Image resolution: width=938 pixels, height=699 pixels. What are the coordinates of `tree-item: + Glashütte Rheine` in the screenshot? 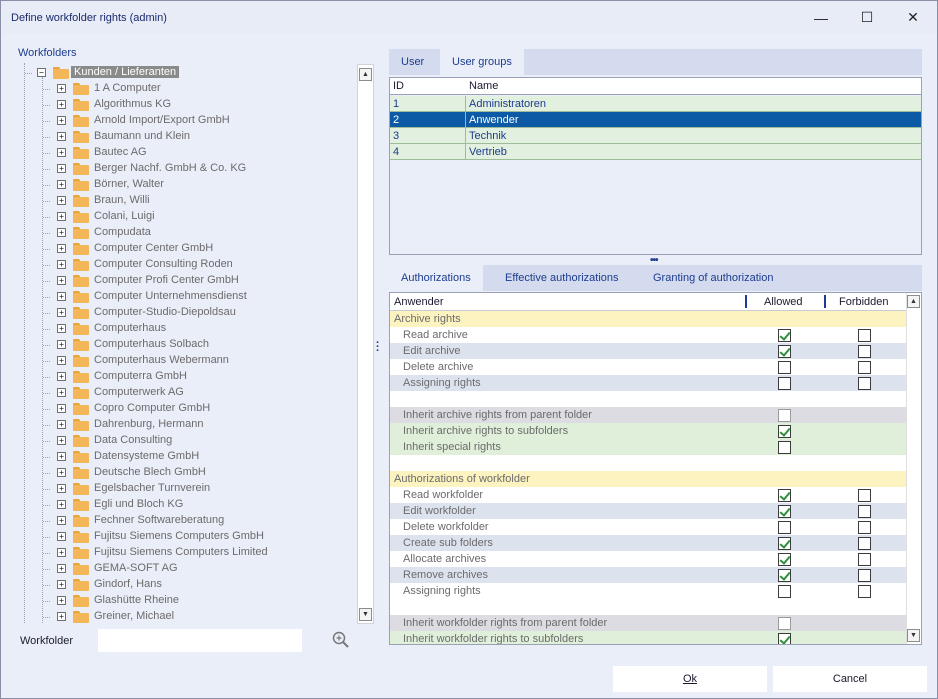 It's located at (188, 601).